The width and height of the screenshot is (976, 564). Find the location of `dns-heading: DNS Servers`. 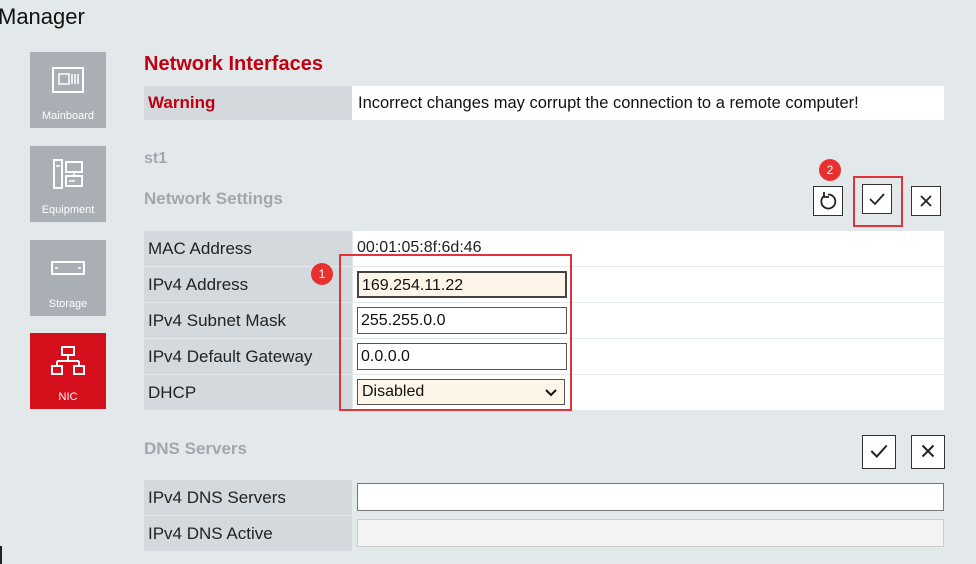

dns-heading: DNS Servers is located at coordinates (196, 448).